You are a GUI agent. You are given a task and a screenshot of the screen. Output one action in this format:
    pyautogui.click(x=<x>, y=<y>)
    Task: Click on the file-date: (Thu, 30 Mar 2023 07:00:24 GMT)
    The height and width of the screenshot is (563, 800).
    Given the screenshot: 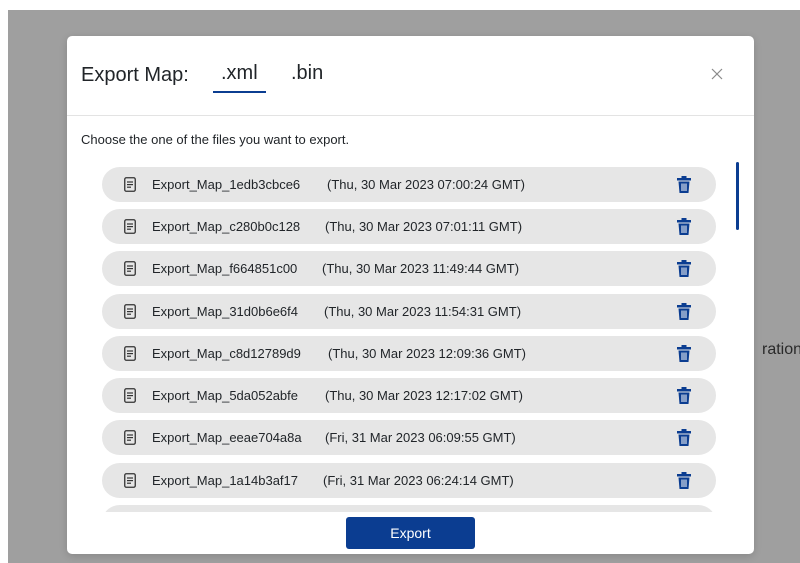 What is the action you would take?
    pyautogui.click(x=426, y=184)
    